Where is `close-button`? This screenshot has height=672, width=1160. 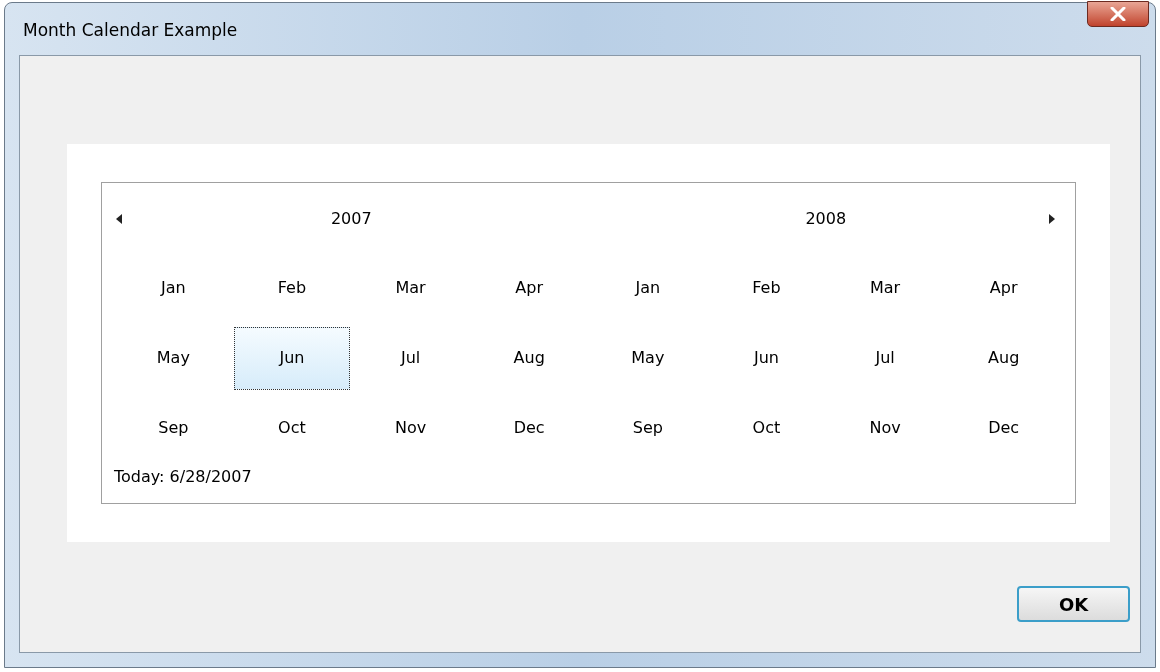 close-button is located at coordinates (1118, 14).